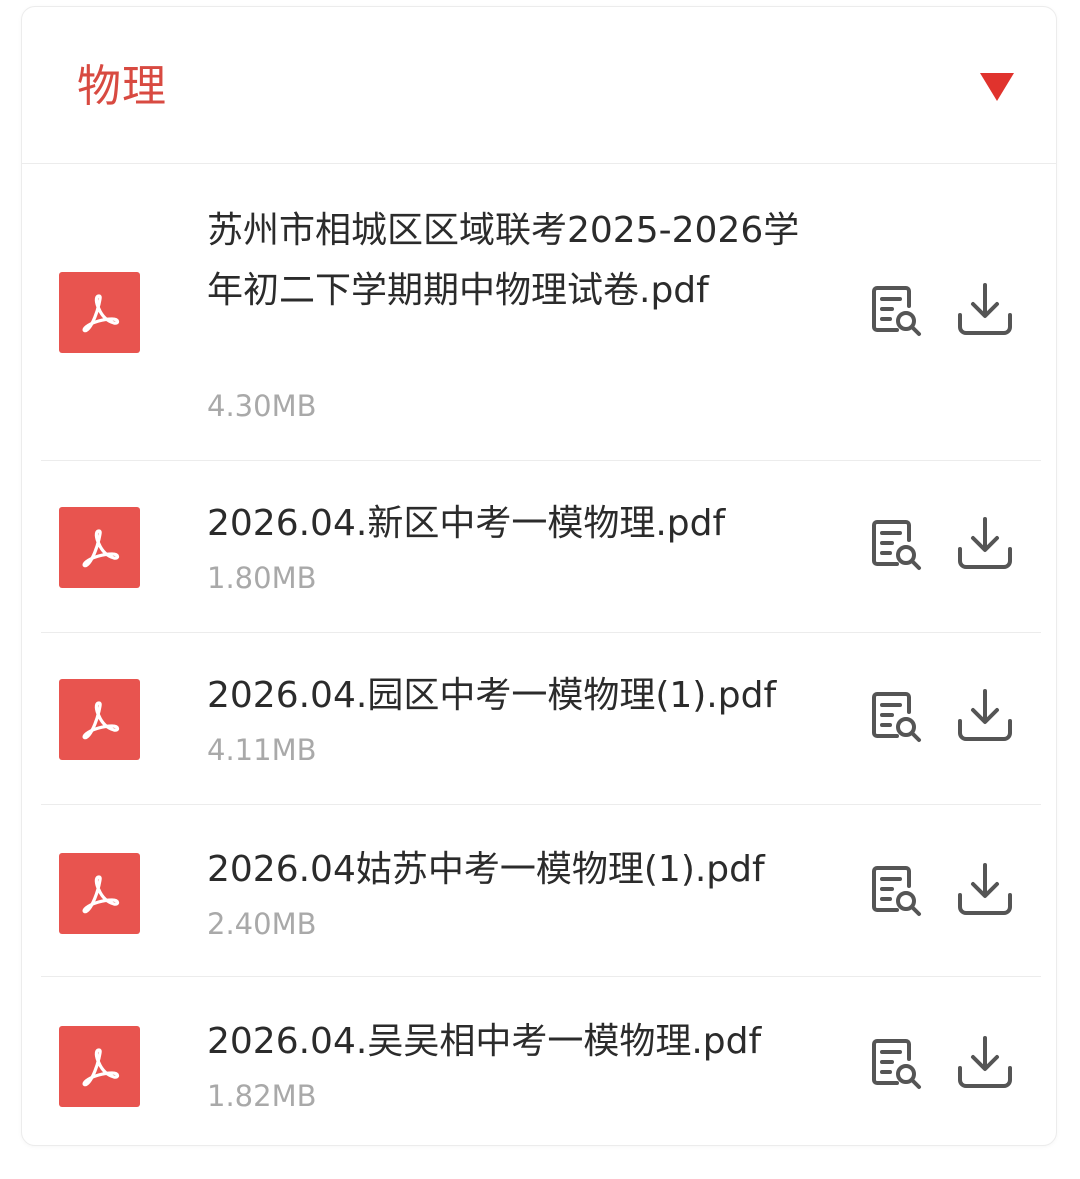 This screenshot has width=1080, height=1179. I want to click on file-size: 1.82MB, so click(262, 1096).